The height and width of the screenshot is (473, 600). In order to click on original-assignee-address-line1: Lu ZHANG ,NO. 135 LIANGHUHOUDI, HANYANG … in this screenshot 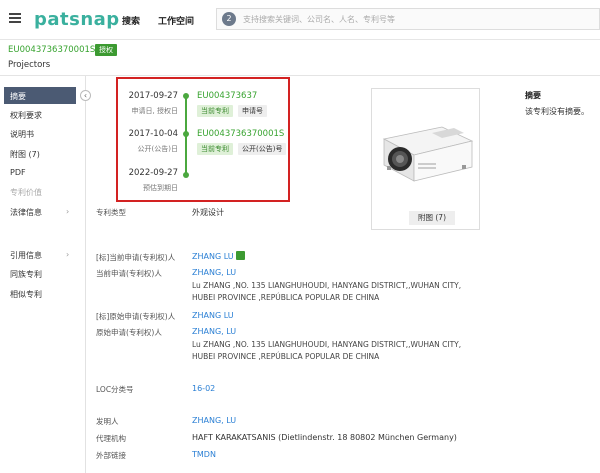, I will do `click(327, 344)`.